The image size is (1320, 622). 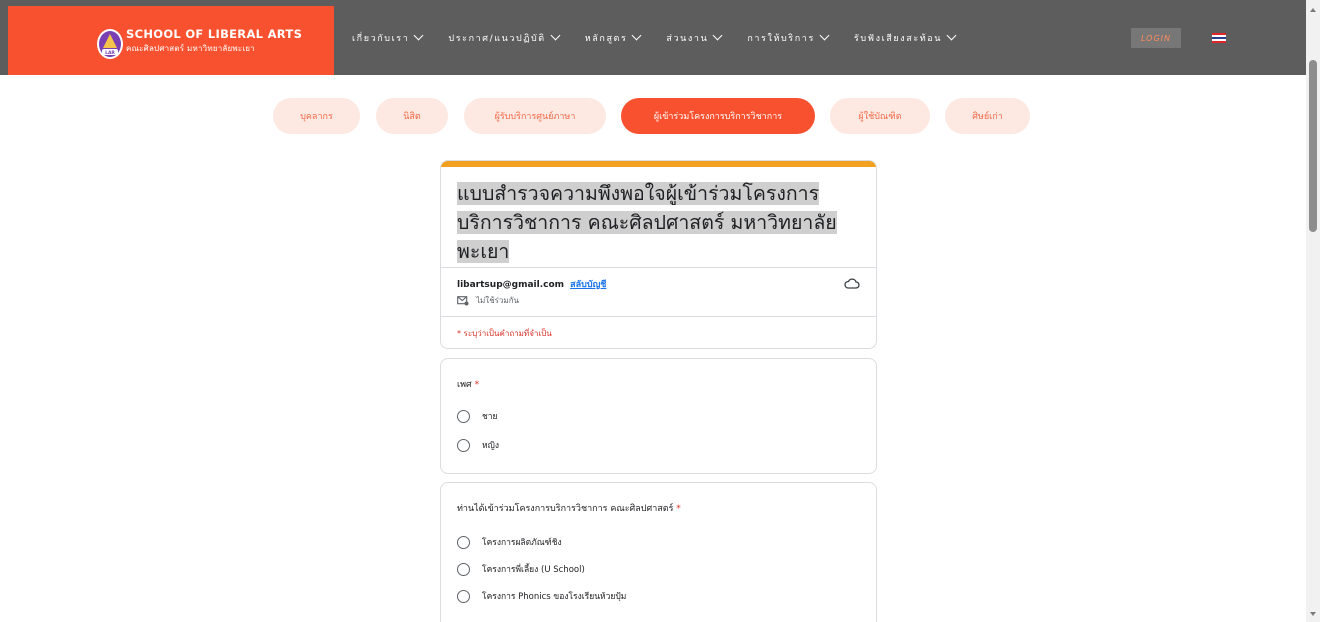 What do you see at coordinates (898, 38) in the screenshot?
I see `nav-item-label: รับฟังเสียงสะท้อน` at bounding box center [898, 38].